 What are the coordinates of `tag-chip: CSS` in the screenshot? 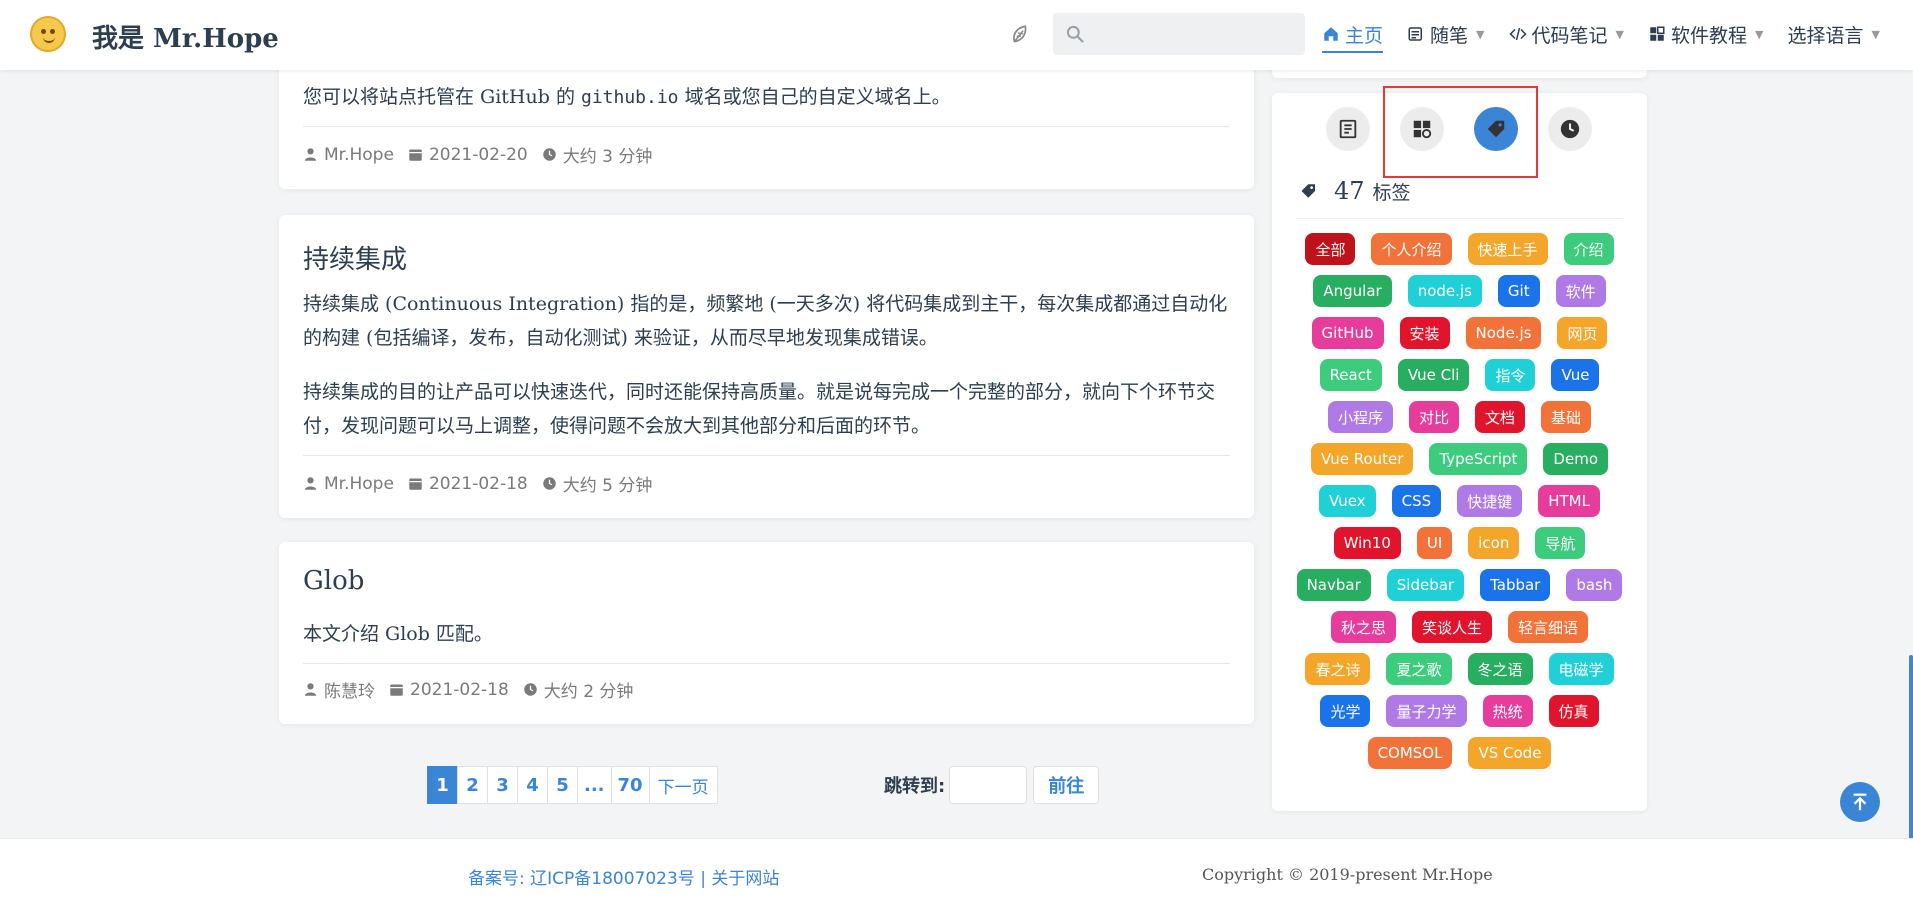 It's located at (1416, 501).